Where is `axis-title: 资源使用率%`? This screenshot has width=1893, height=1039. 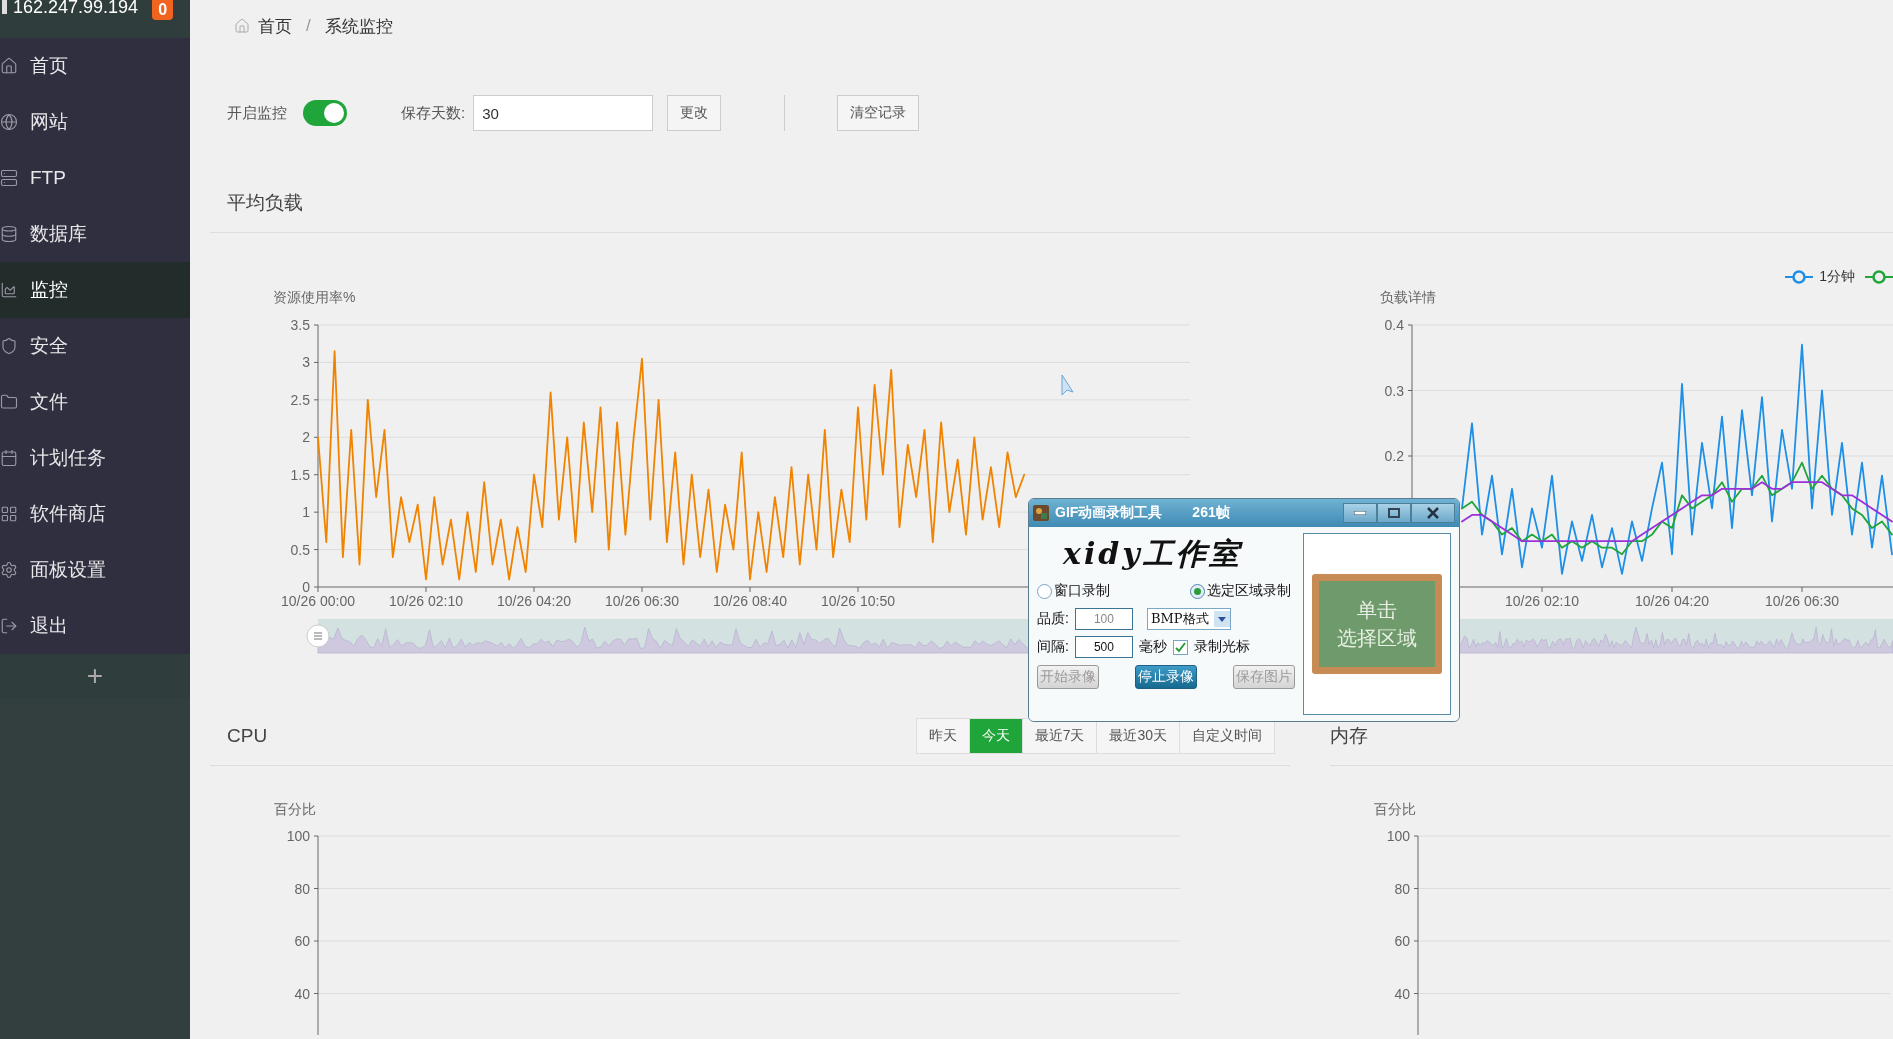
axis-title: 资源使用率% is located at coordinates (314, 297).